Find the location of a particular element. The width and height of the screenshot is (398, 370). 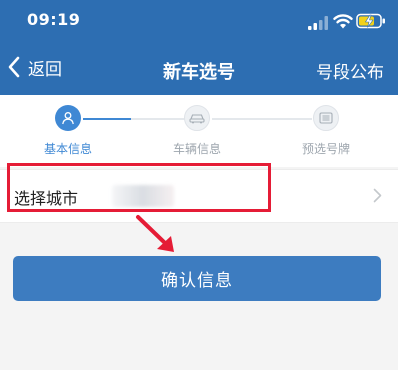

annotation-highlight-box is located at coordinates (139, 187).